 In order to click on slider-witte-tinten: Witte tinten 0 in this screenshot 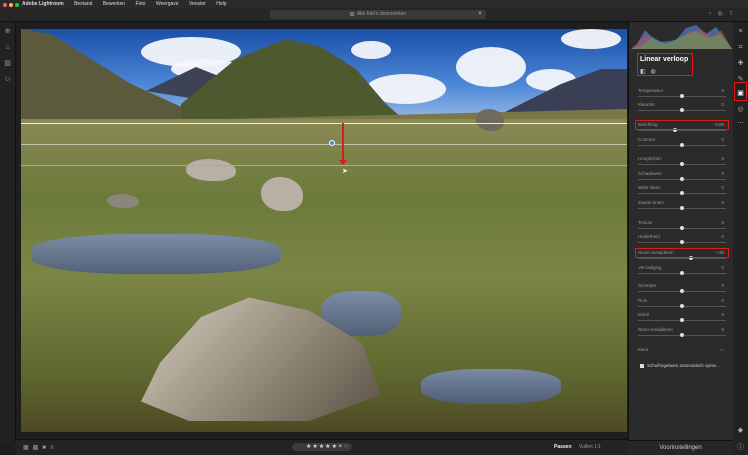, I will do `click(682, 191)`.